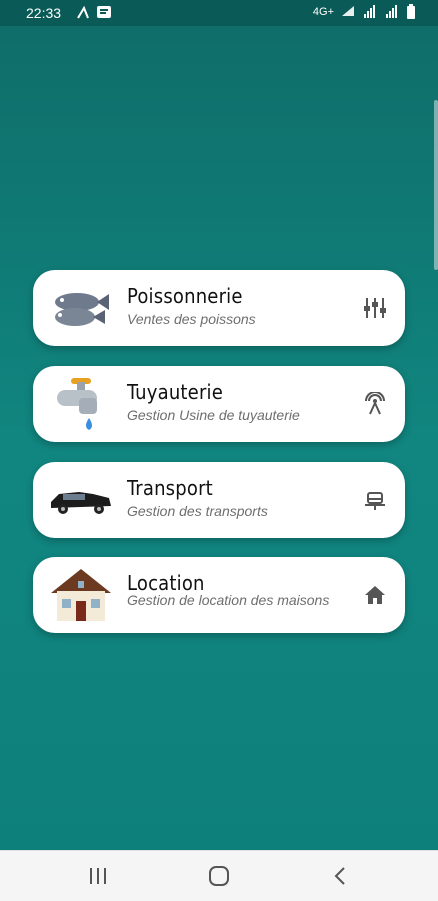 The image size is (438, 901). I want to click on home-circle-icon, so click(219, 876).